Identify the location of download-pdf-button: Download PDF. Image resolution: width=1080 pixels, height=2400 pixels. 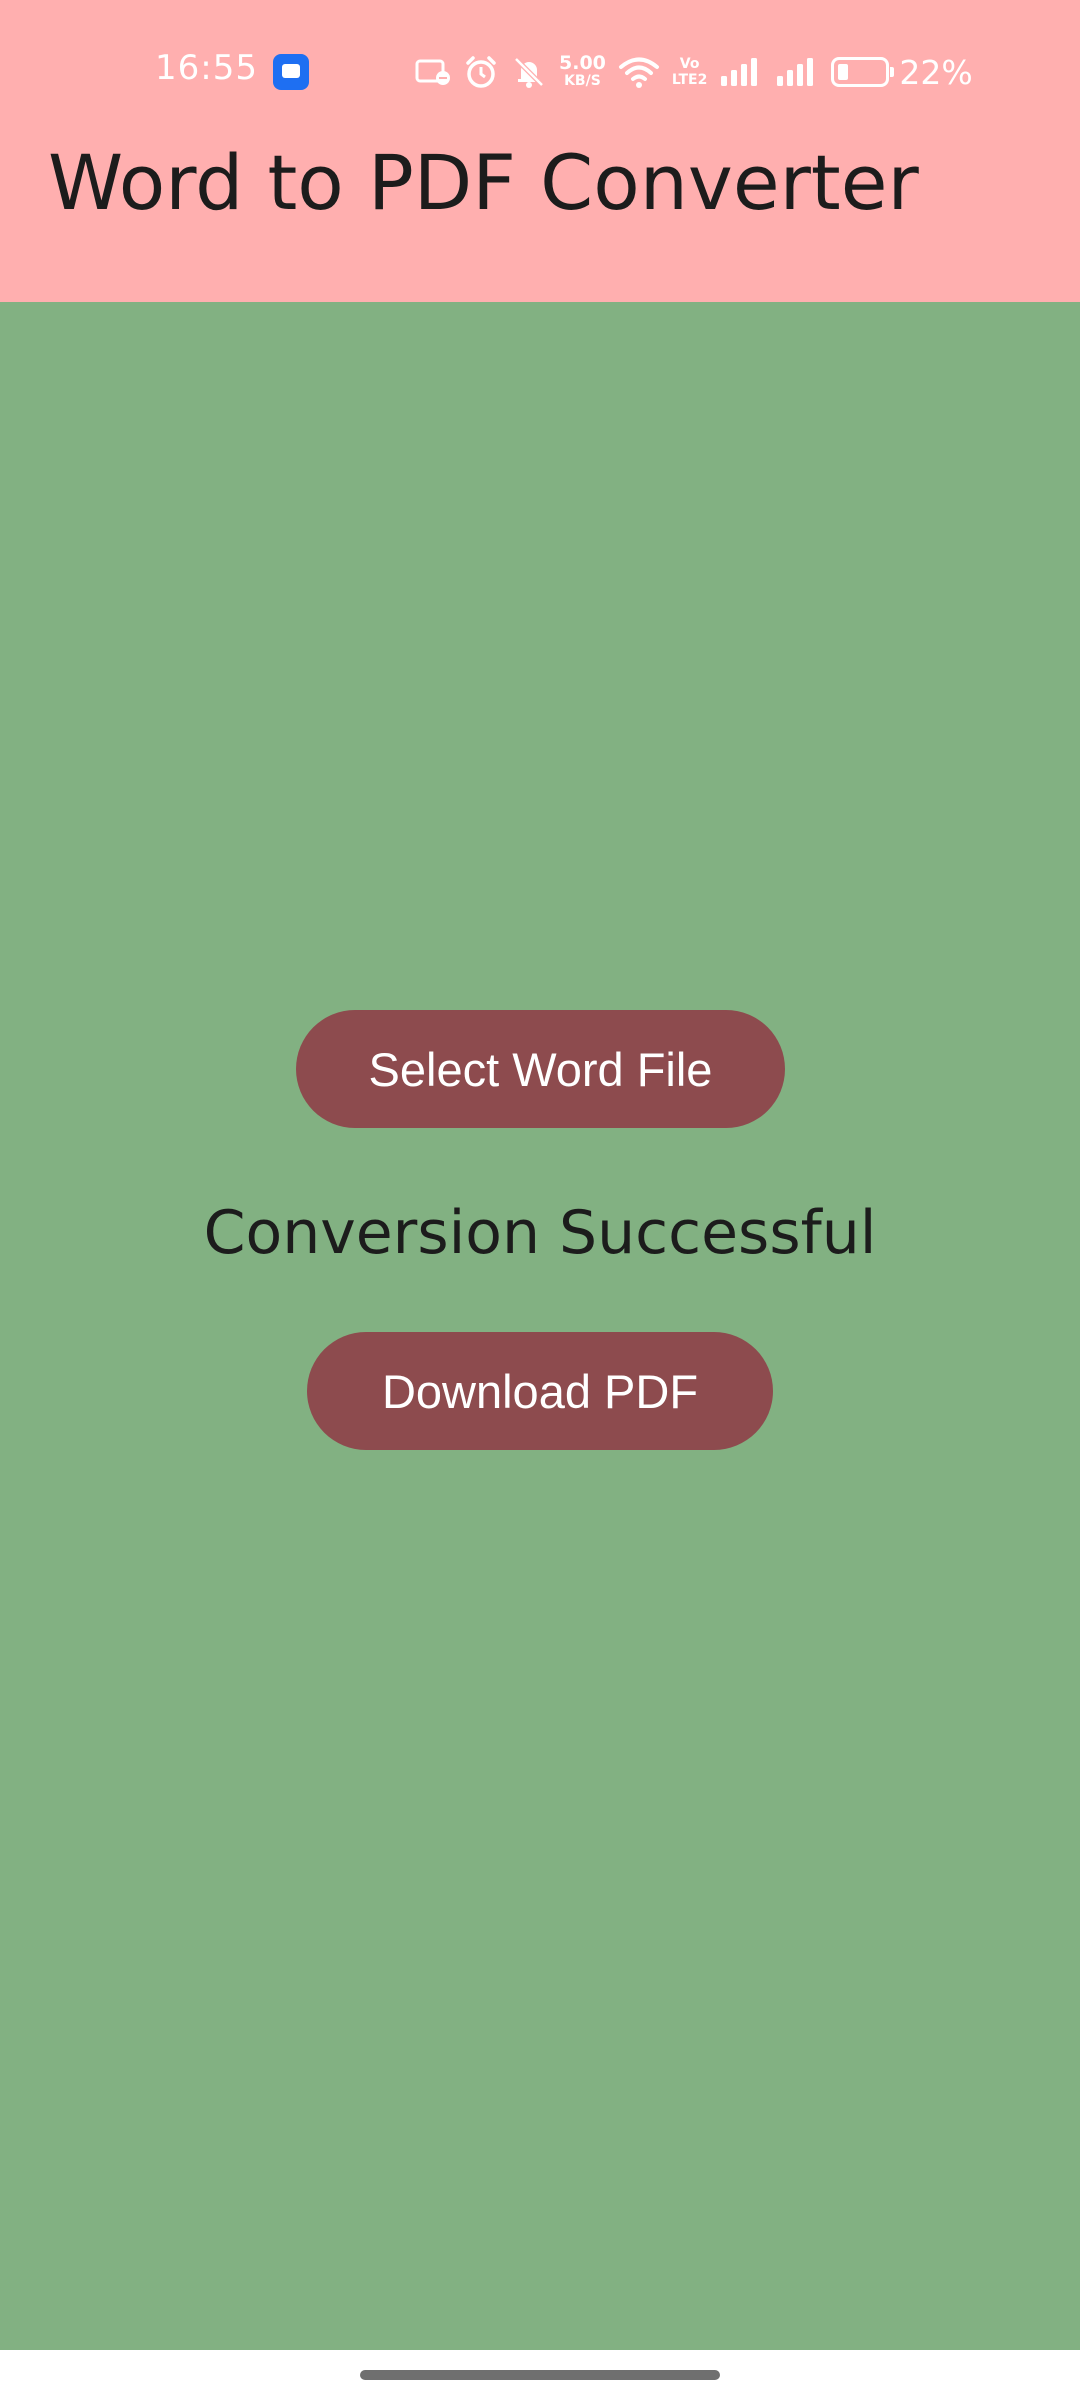
(540, 1391).